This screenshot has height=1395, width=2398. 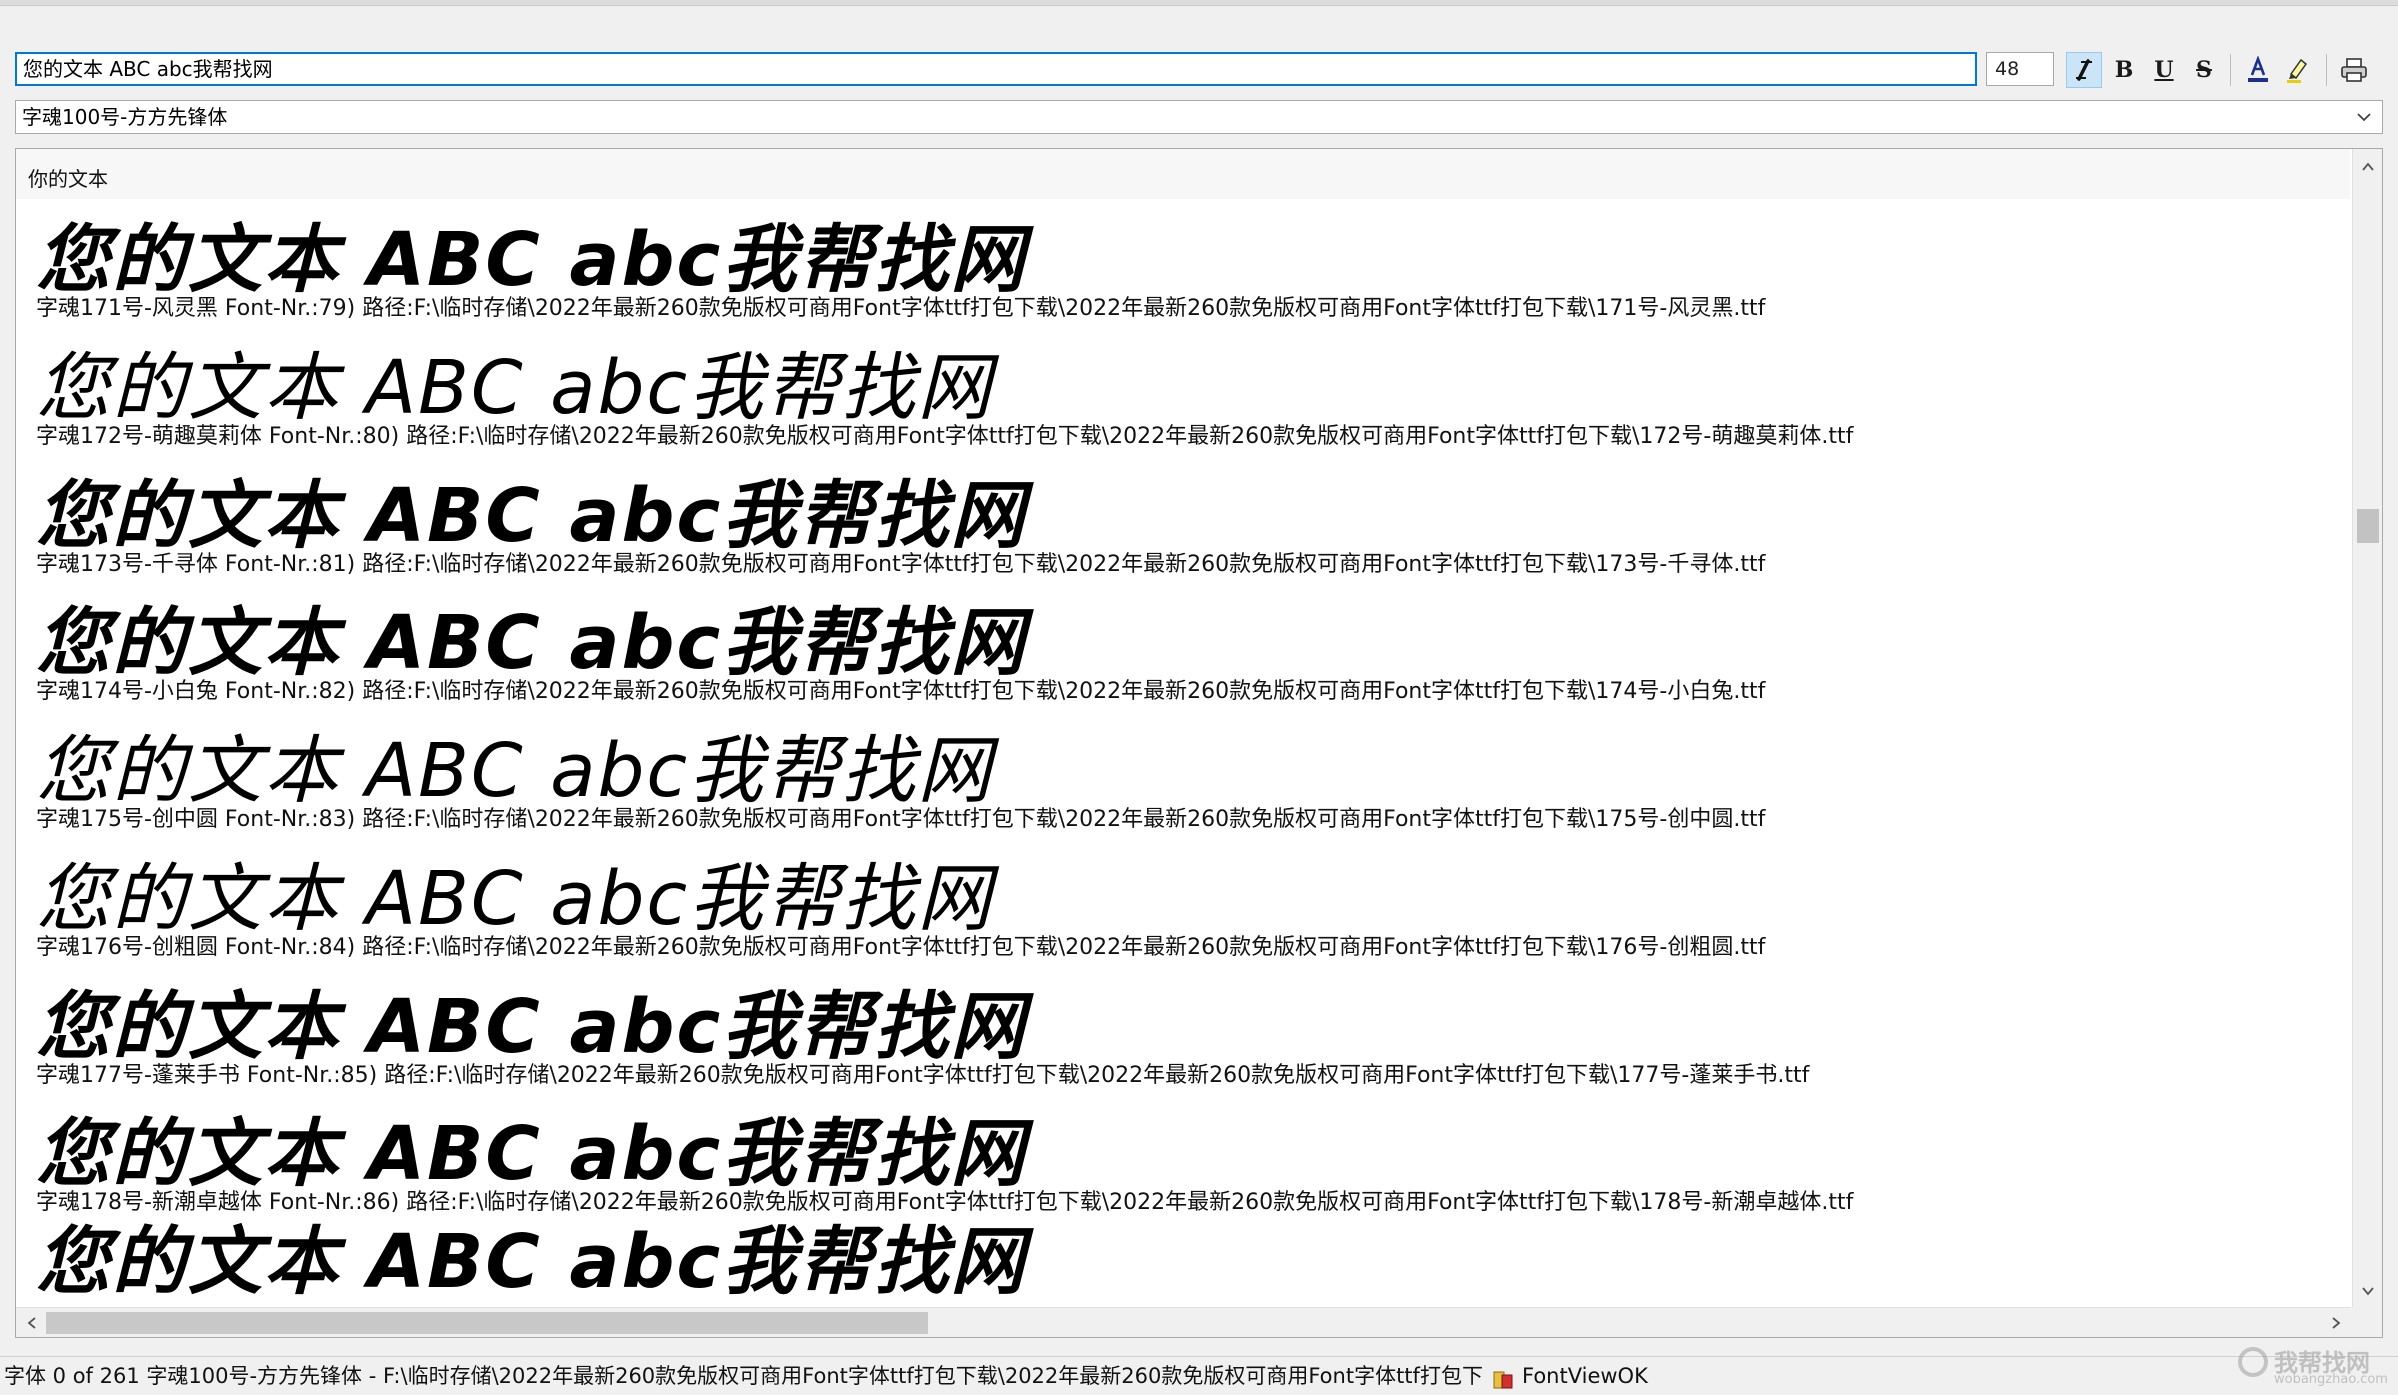 I want to click on app-icon, so click(x=1503, y=1380).